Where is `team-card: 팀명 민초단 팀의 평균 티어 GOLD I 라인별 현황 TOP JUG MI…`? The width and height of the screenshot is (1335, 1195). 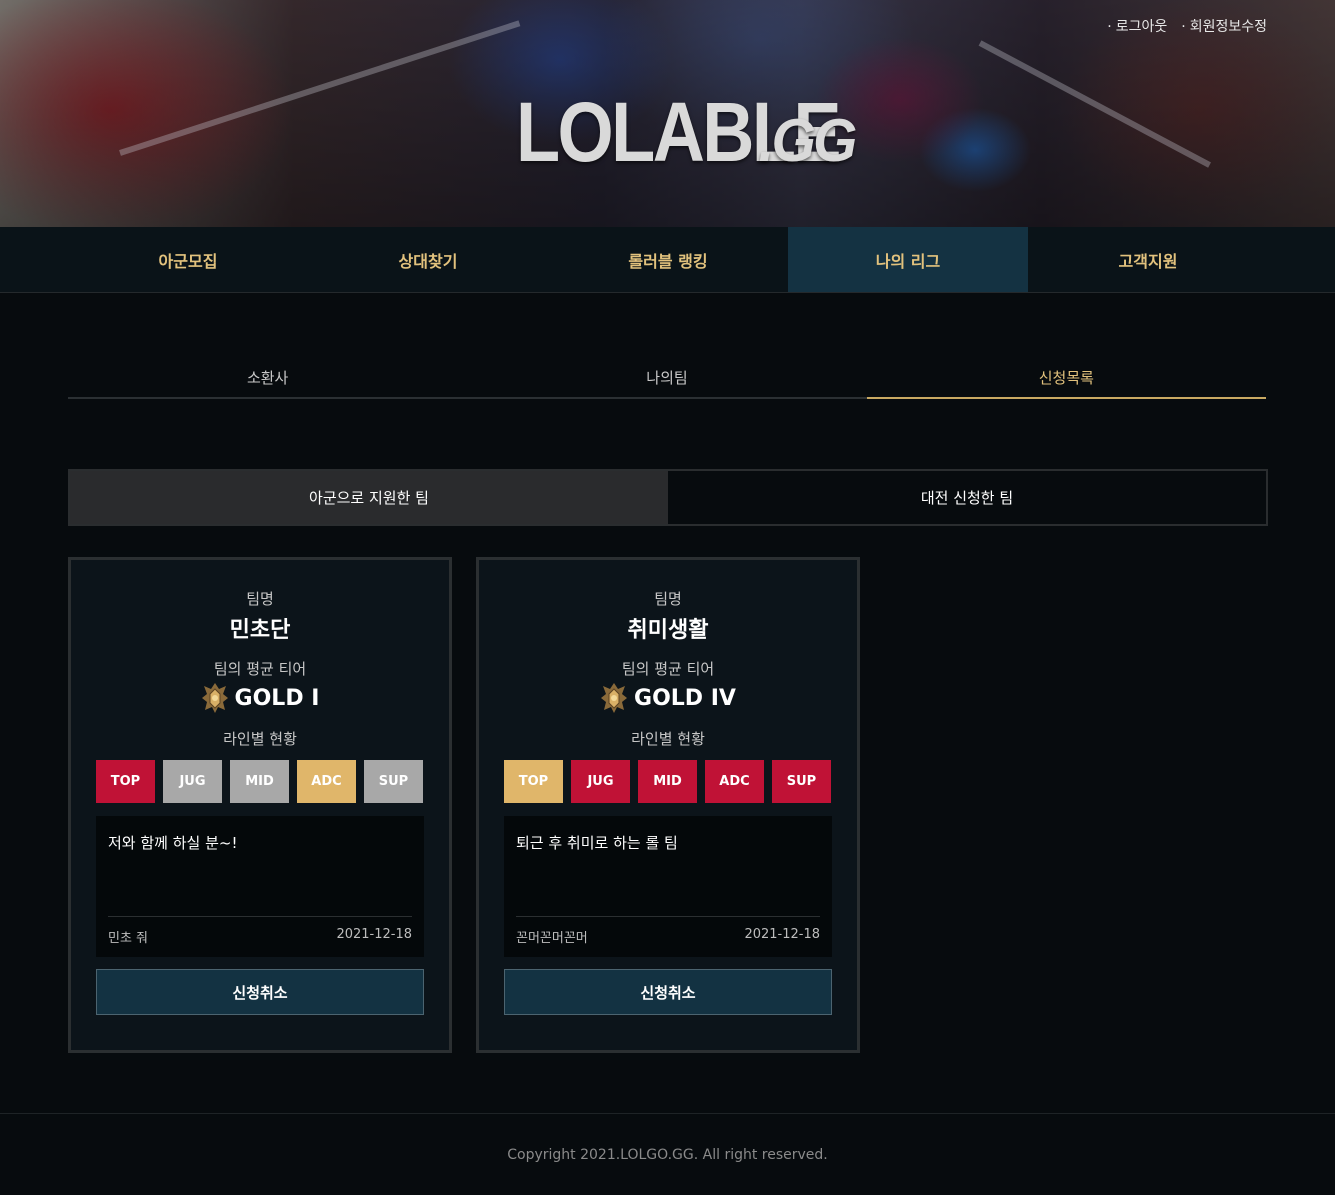
team-card: 팀명 민초단 팀의 평균 티어 GOLD I 라인별 현황 TOP JUG MI… is located at coordinates (260, 805).